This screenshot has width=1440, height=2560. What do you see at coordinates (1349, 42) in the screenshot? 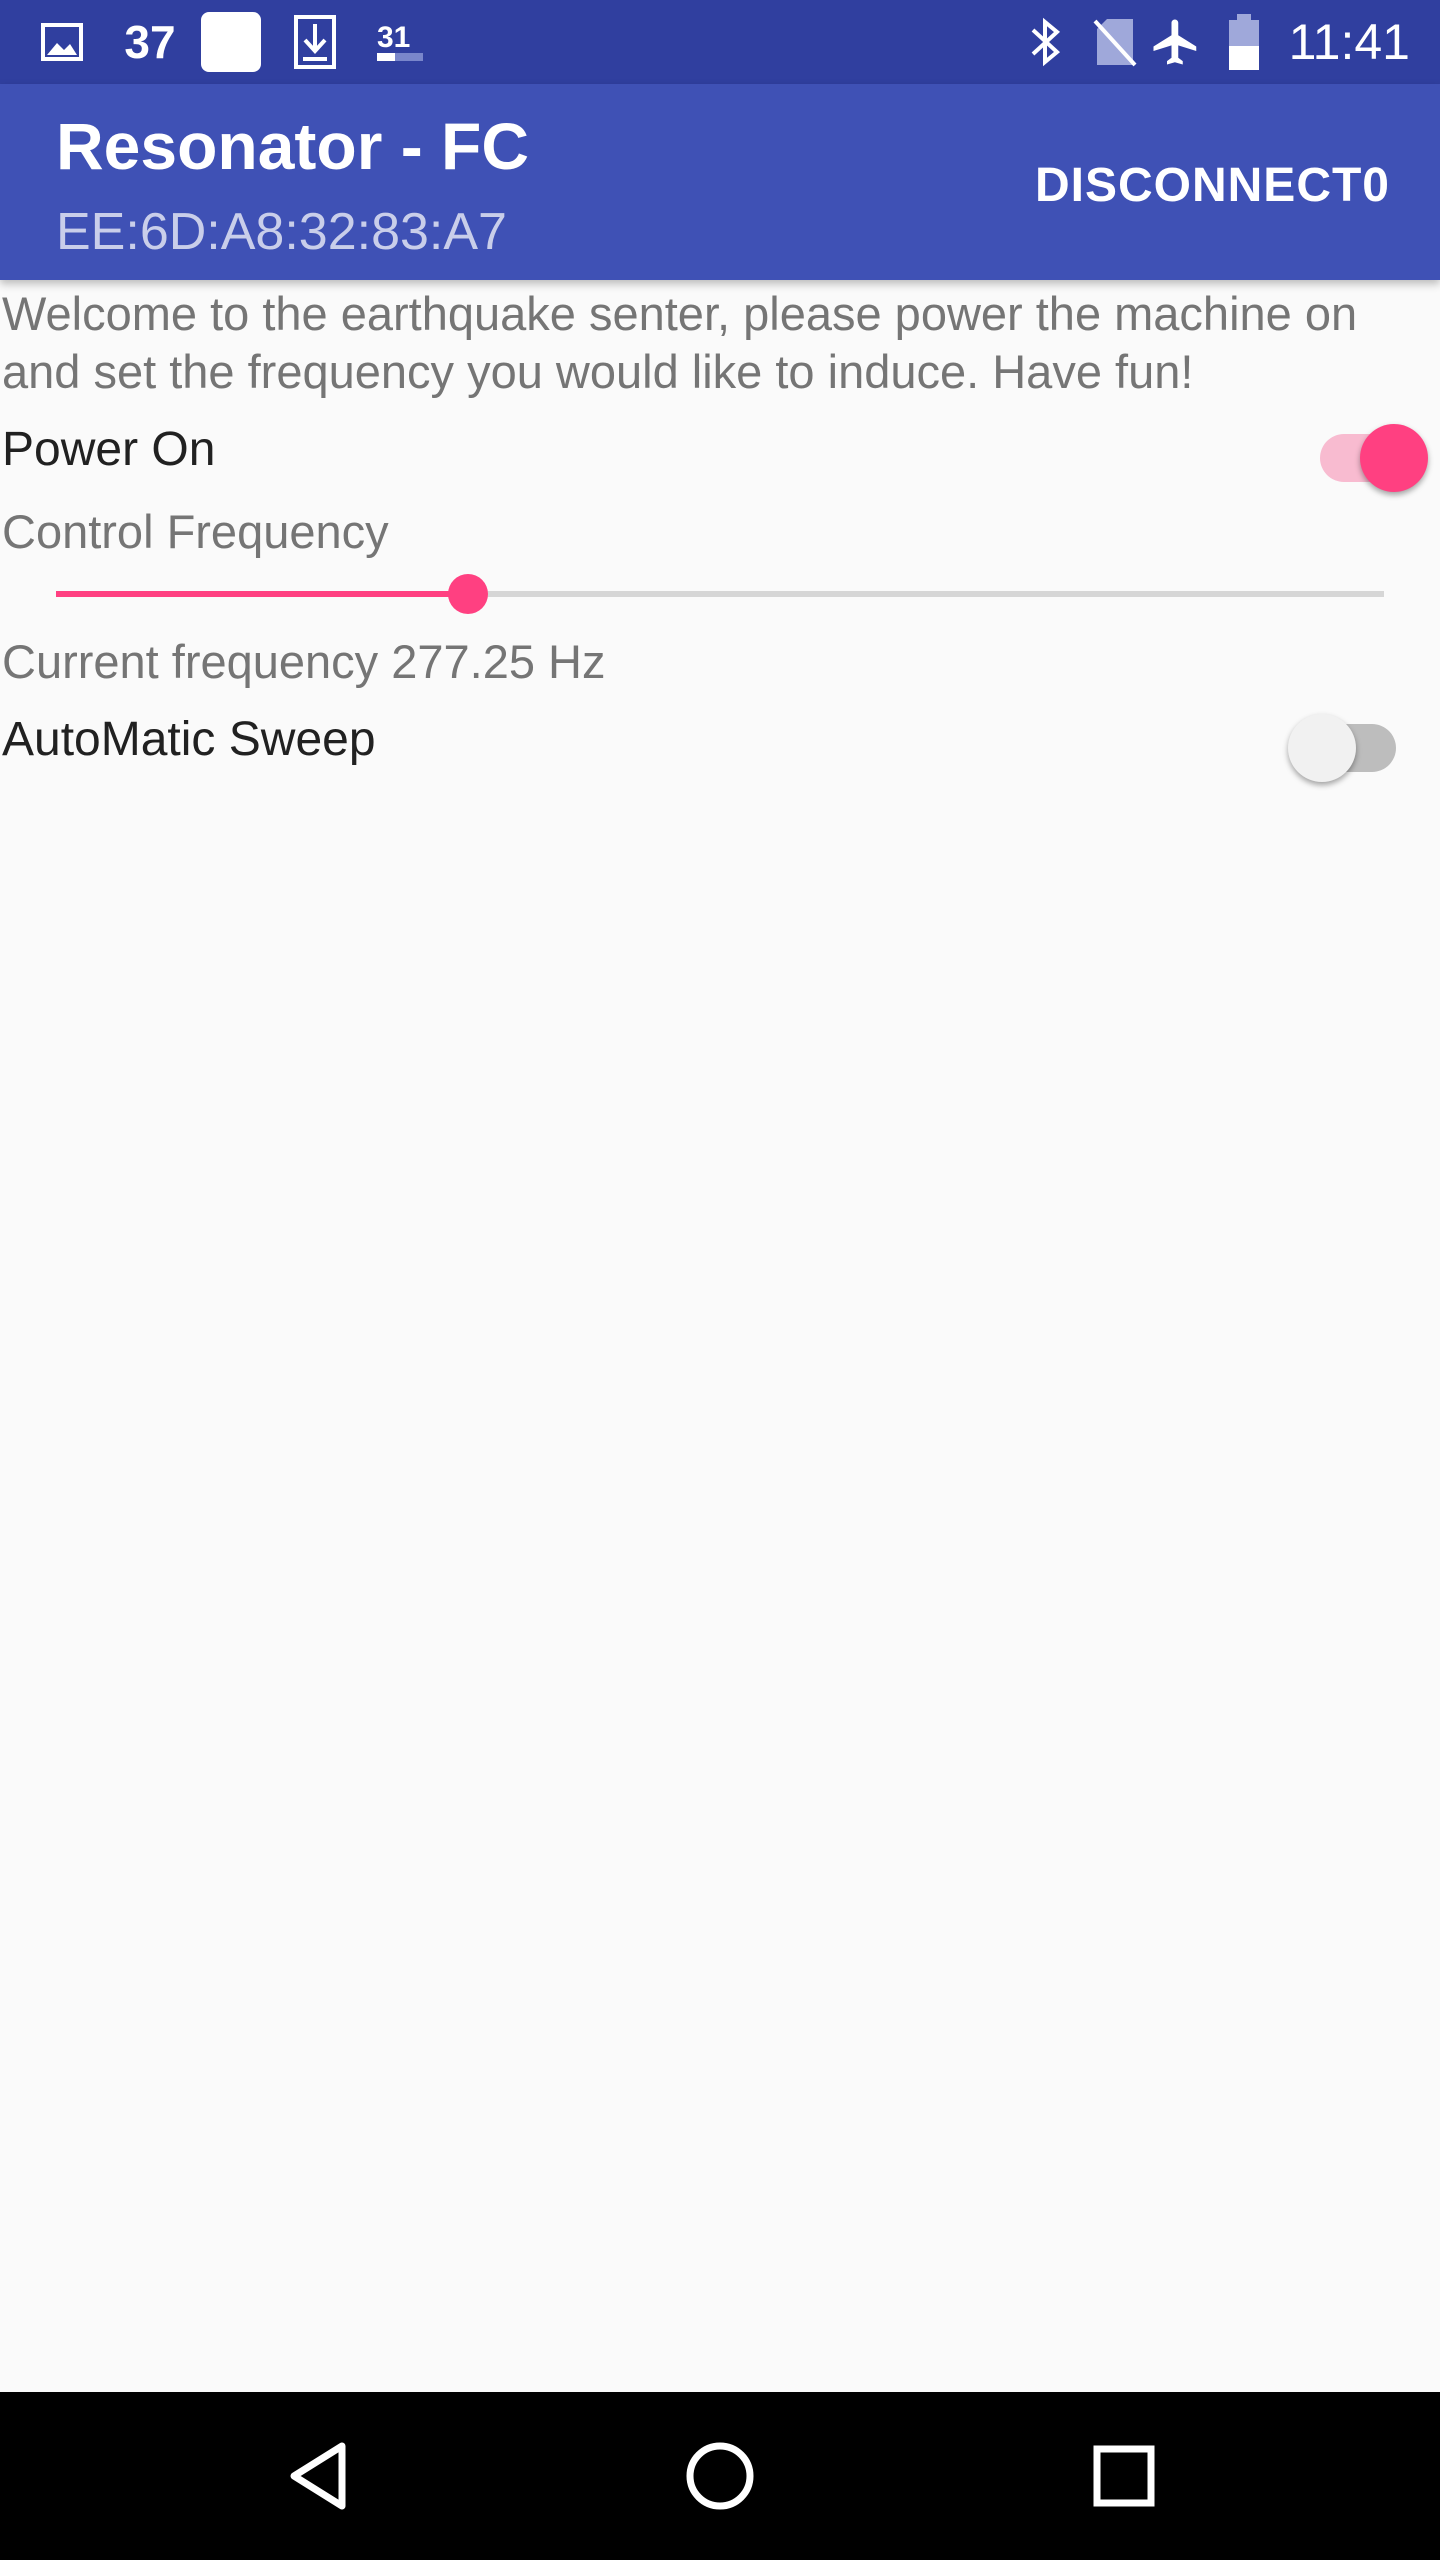
I see `clock: 11:41` at bounding box center [1349, 42].